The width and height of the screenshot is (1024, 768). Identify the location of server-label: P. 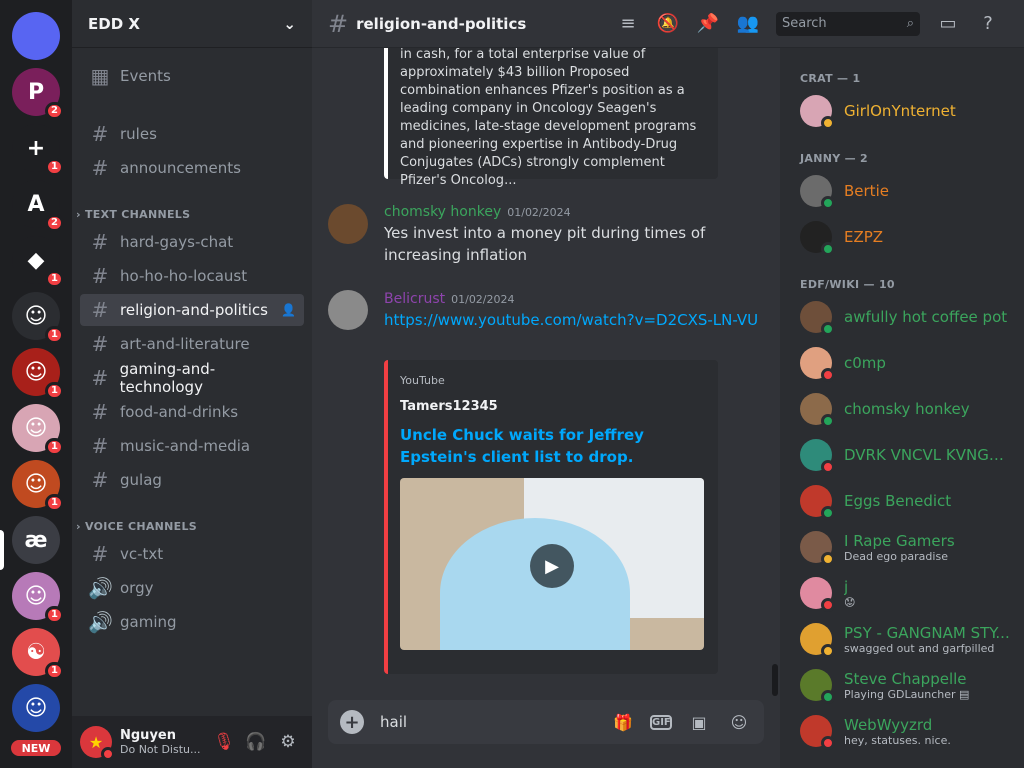
(36, 92).